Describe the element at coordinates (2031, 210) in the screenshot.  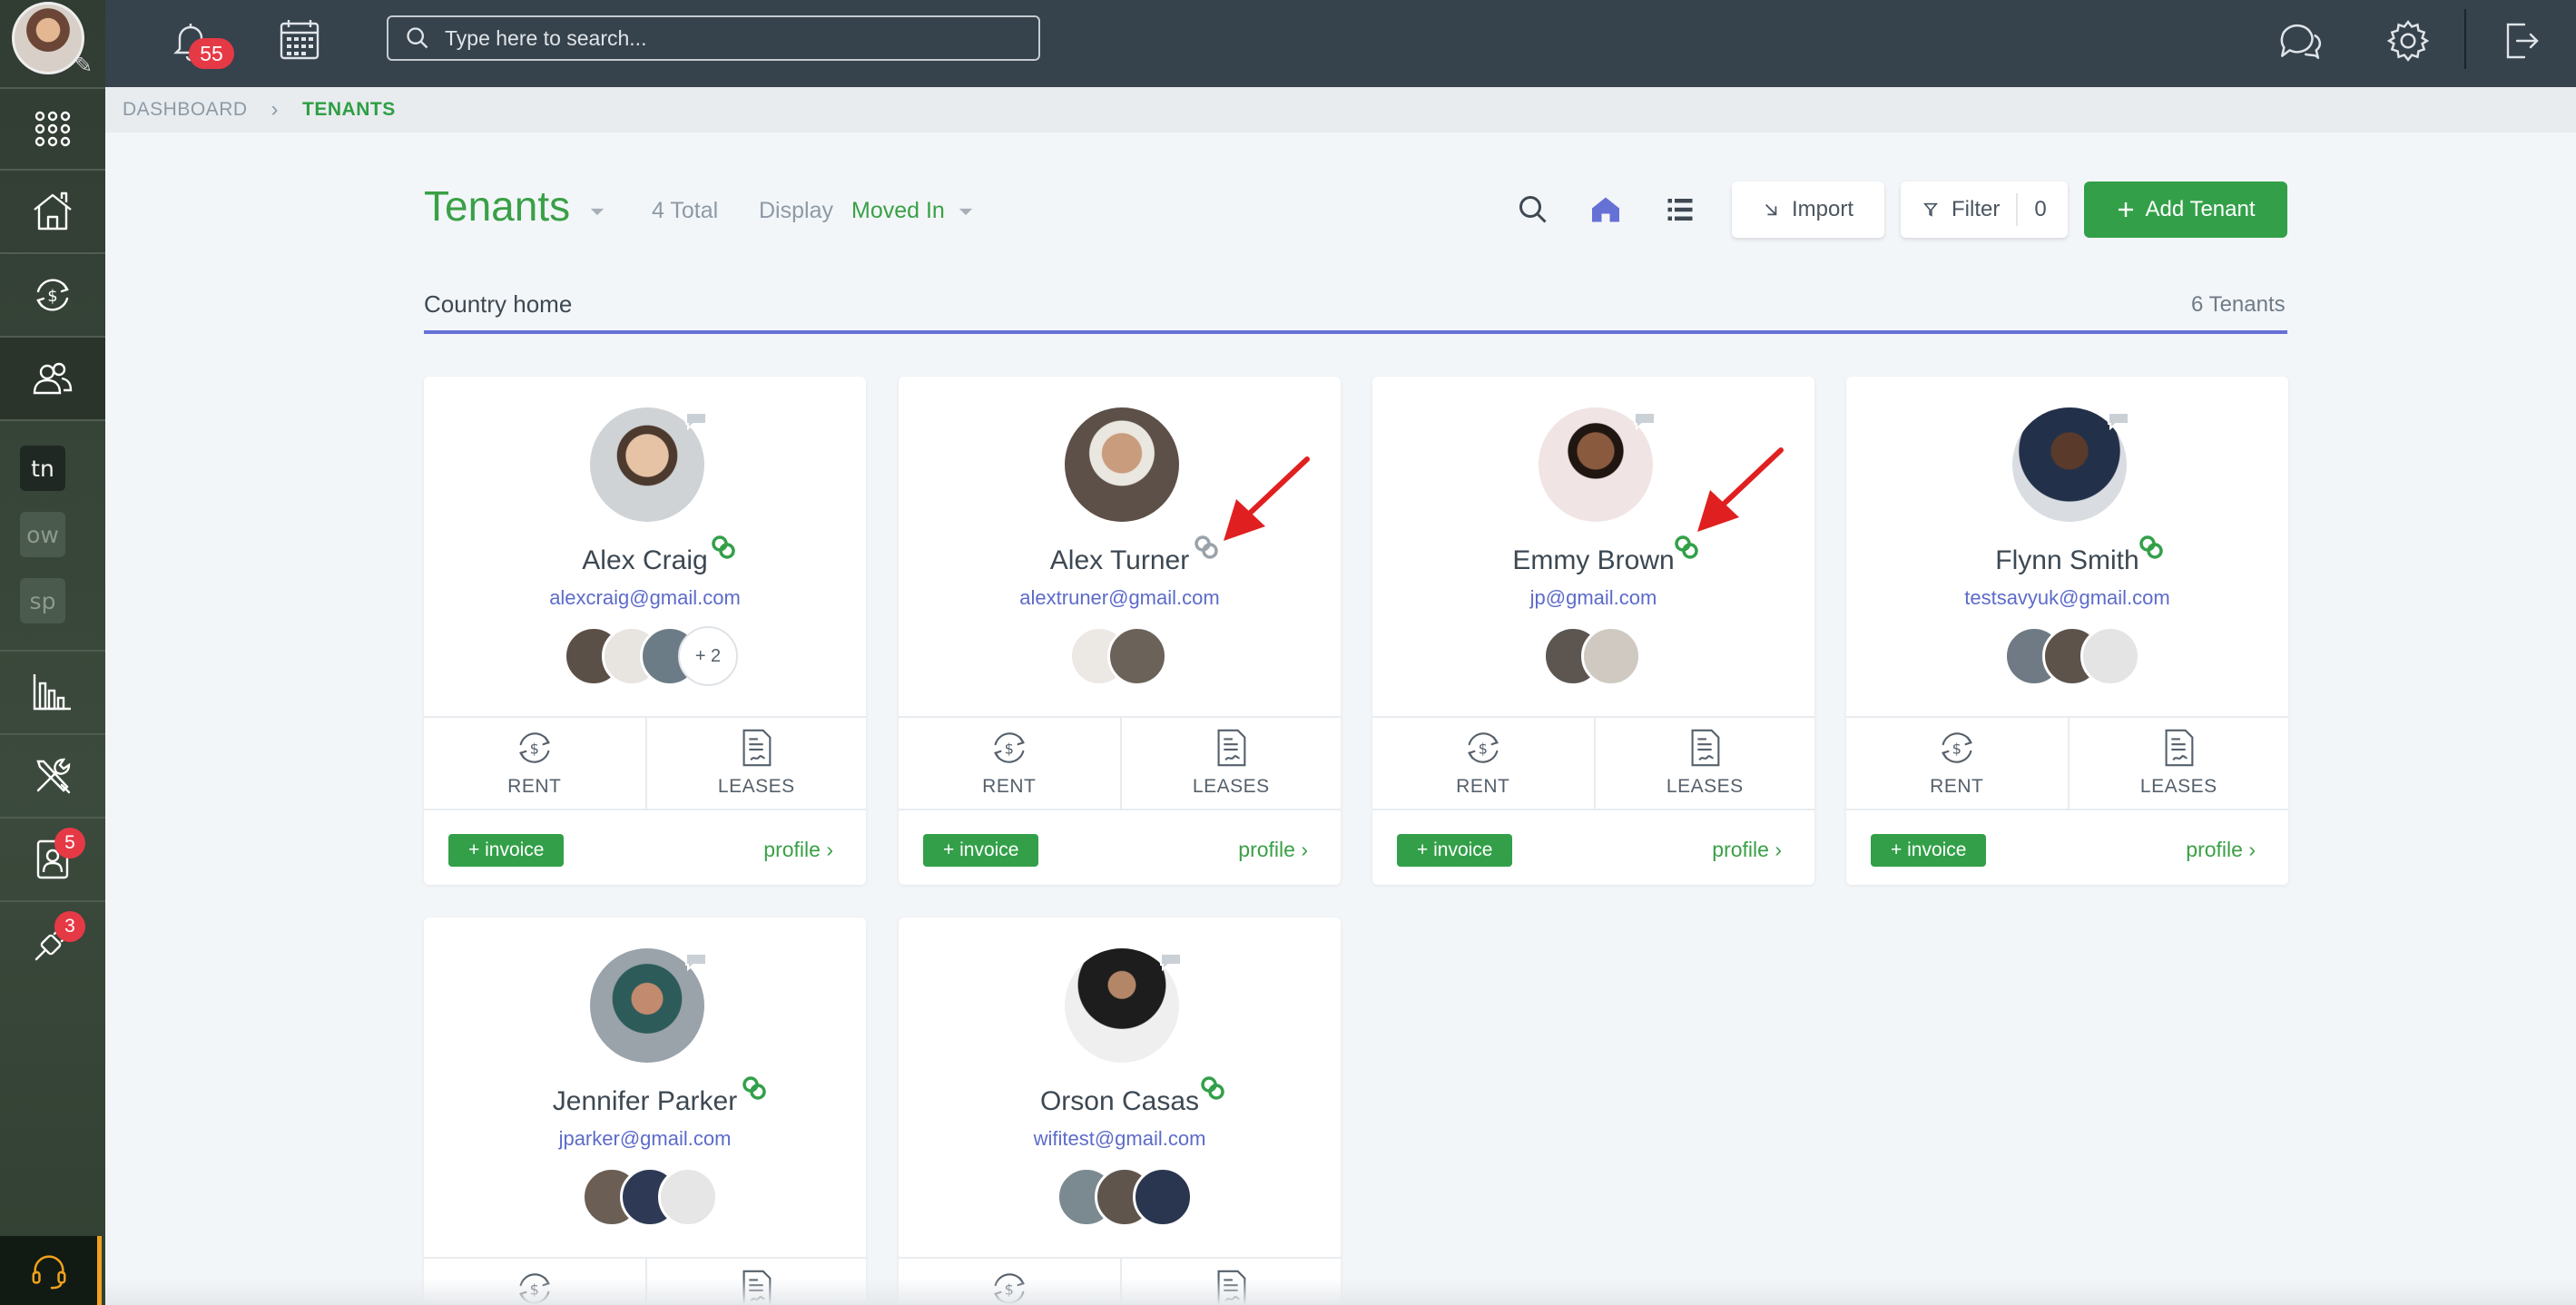
I see `filter-count: 0` at that location.